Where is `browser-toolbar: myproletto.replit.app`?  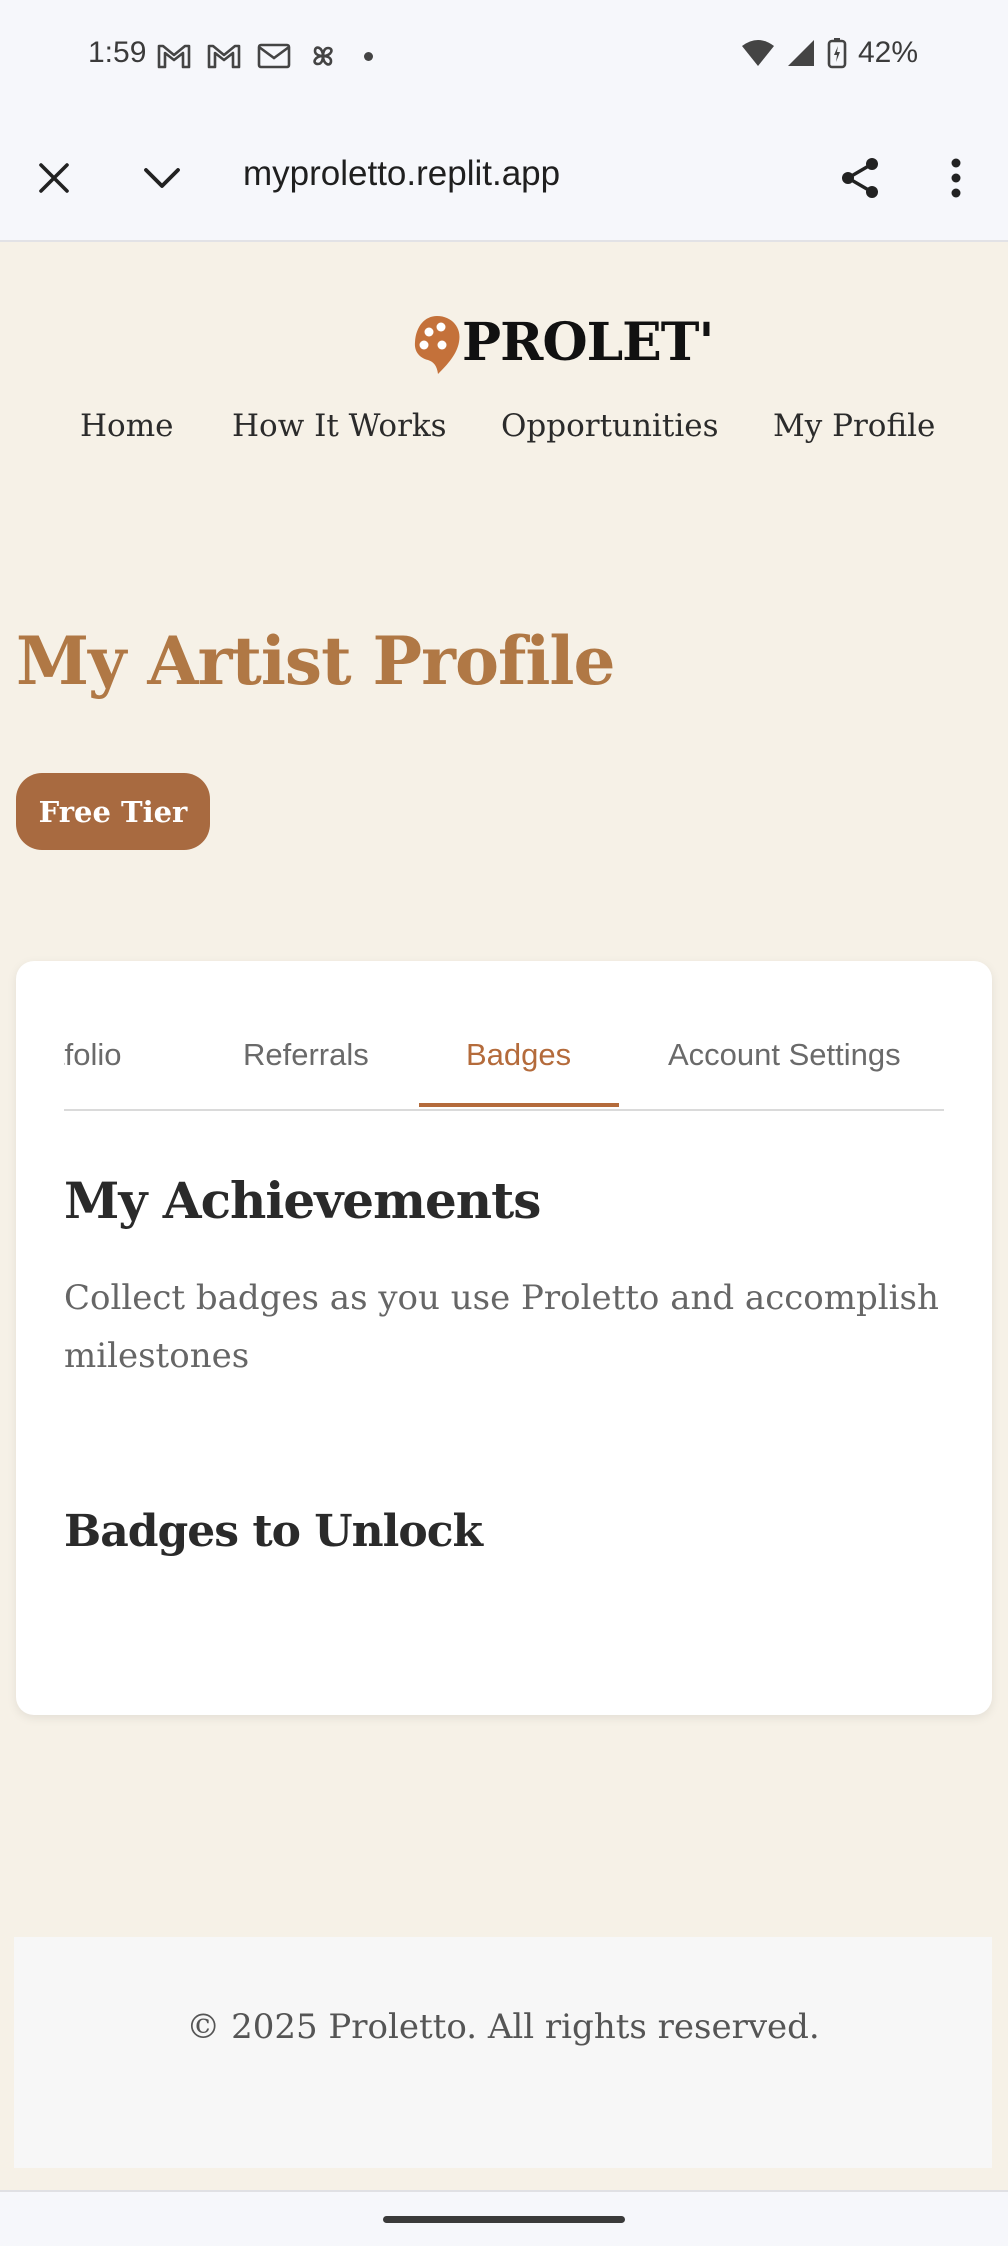 browser-toolbar: myproletto.replit.app is located at coordinates (504, 179).